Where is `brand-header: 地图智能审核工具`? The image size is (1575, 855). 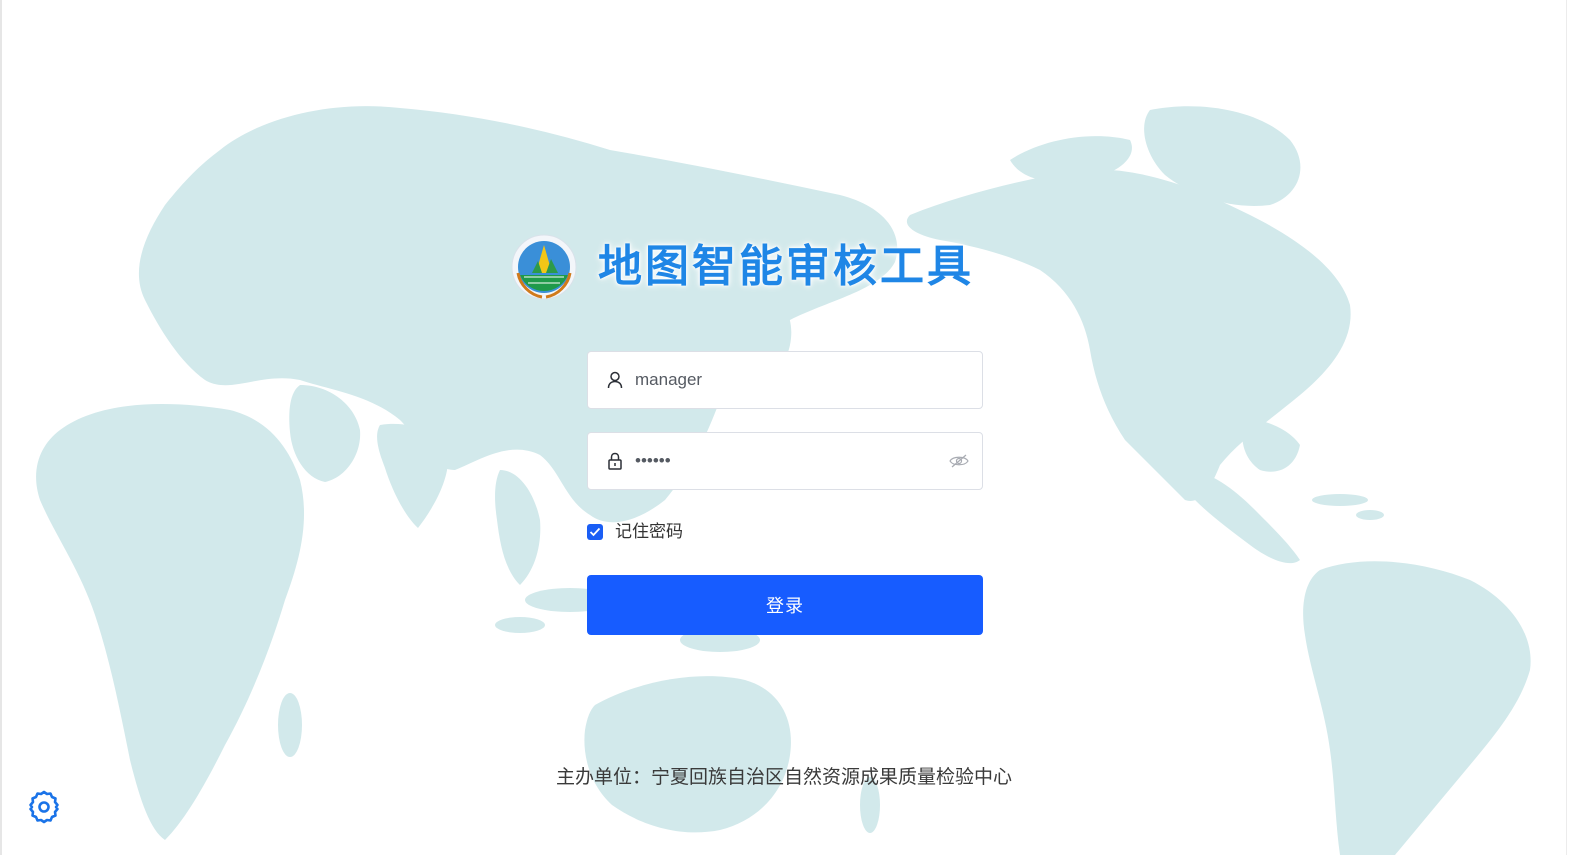
brand-header: 地图智能审核工具 is located at coordinates (742, 267).